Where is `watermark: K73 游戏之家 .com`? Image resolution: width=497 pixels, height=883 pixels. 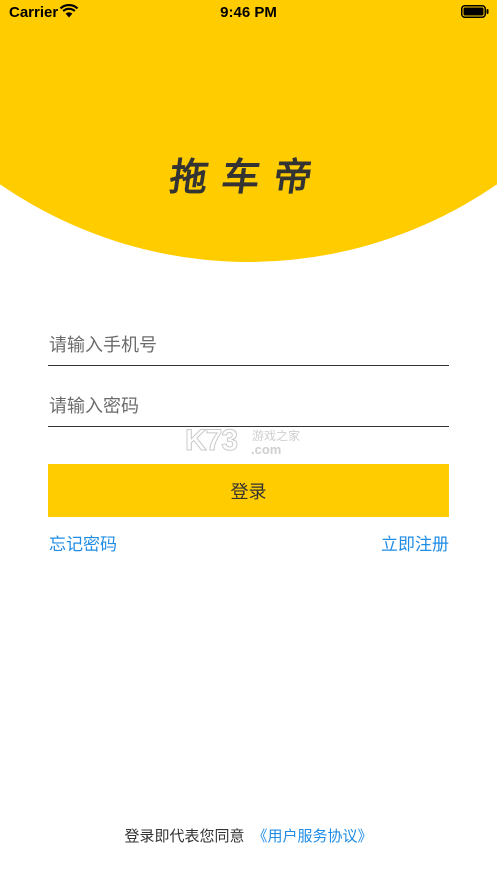
watermark: K73 游戏之家 .com is located at coordinates (249, 442).